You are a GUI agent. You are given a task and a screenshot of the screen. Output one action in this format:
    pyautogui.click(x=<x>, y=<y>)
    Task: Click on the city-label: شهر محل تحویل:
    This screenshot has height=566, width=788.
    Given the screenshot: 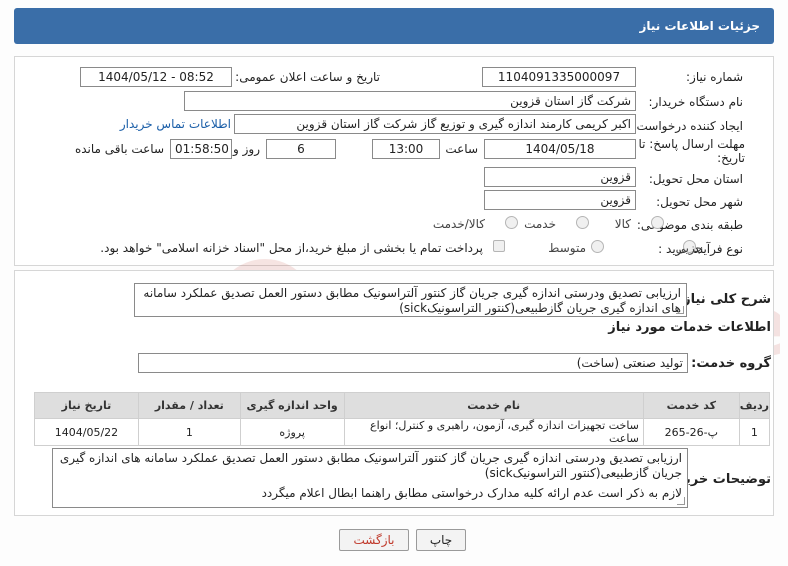 What is the action you would take?
    pyautogui.click(x=699, y=202)
    